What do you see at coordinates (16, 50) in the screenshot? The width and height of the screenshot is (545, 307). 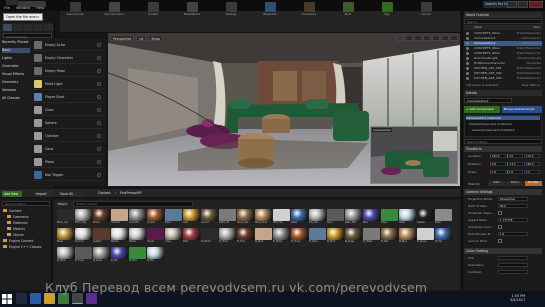 I see `category-1: Basic` at bounding box center [16, 50].